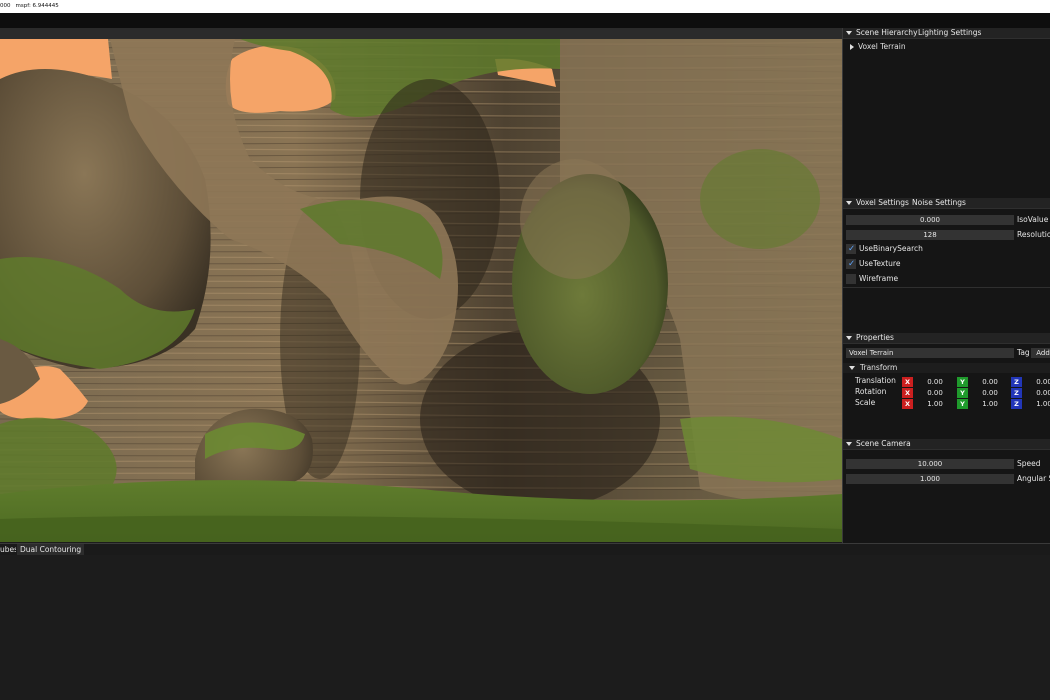  Describe the element at coordinates (1029, 463) in the screenshot. I see `camera-speed-label: Speed` at that location.